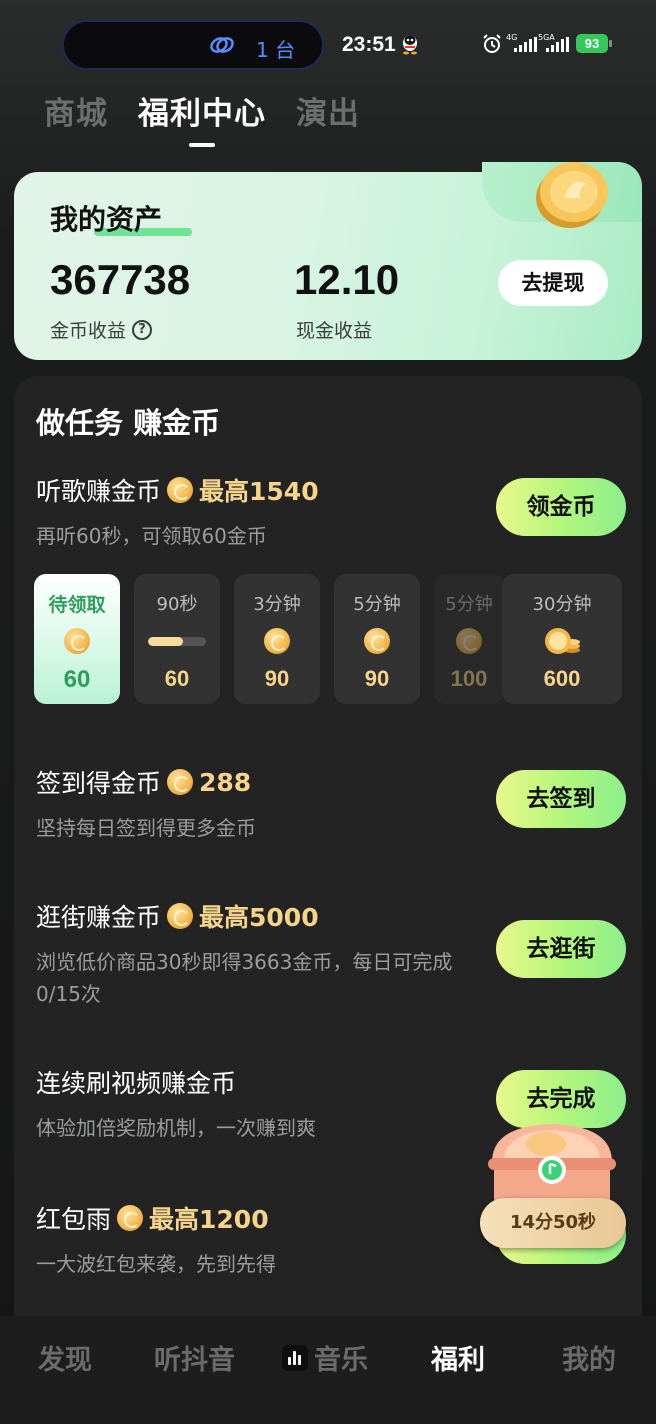  What do you see at coordinates (561, 799) in the screenshot?
I see `sign-in-button: 去签到` at bounding box center [561, 799].